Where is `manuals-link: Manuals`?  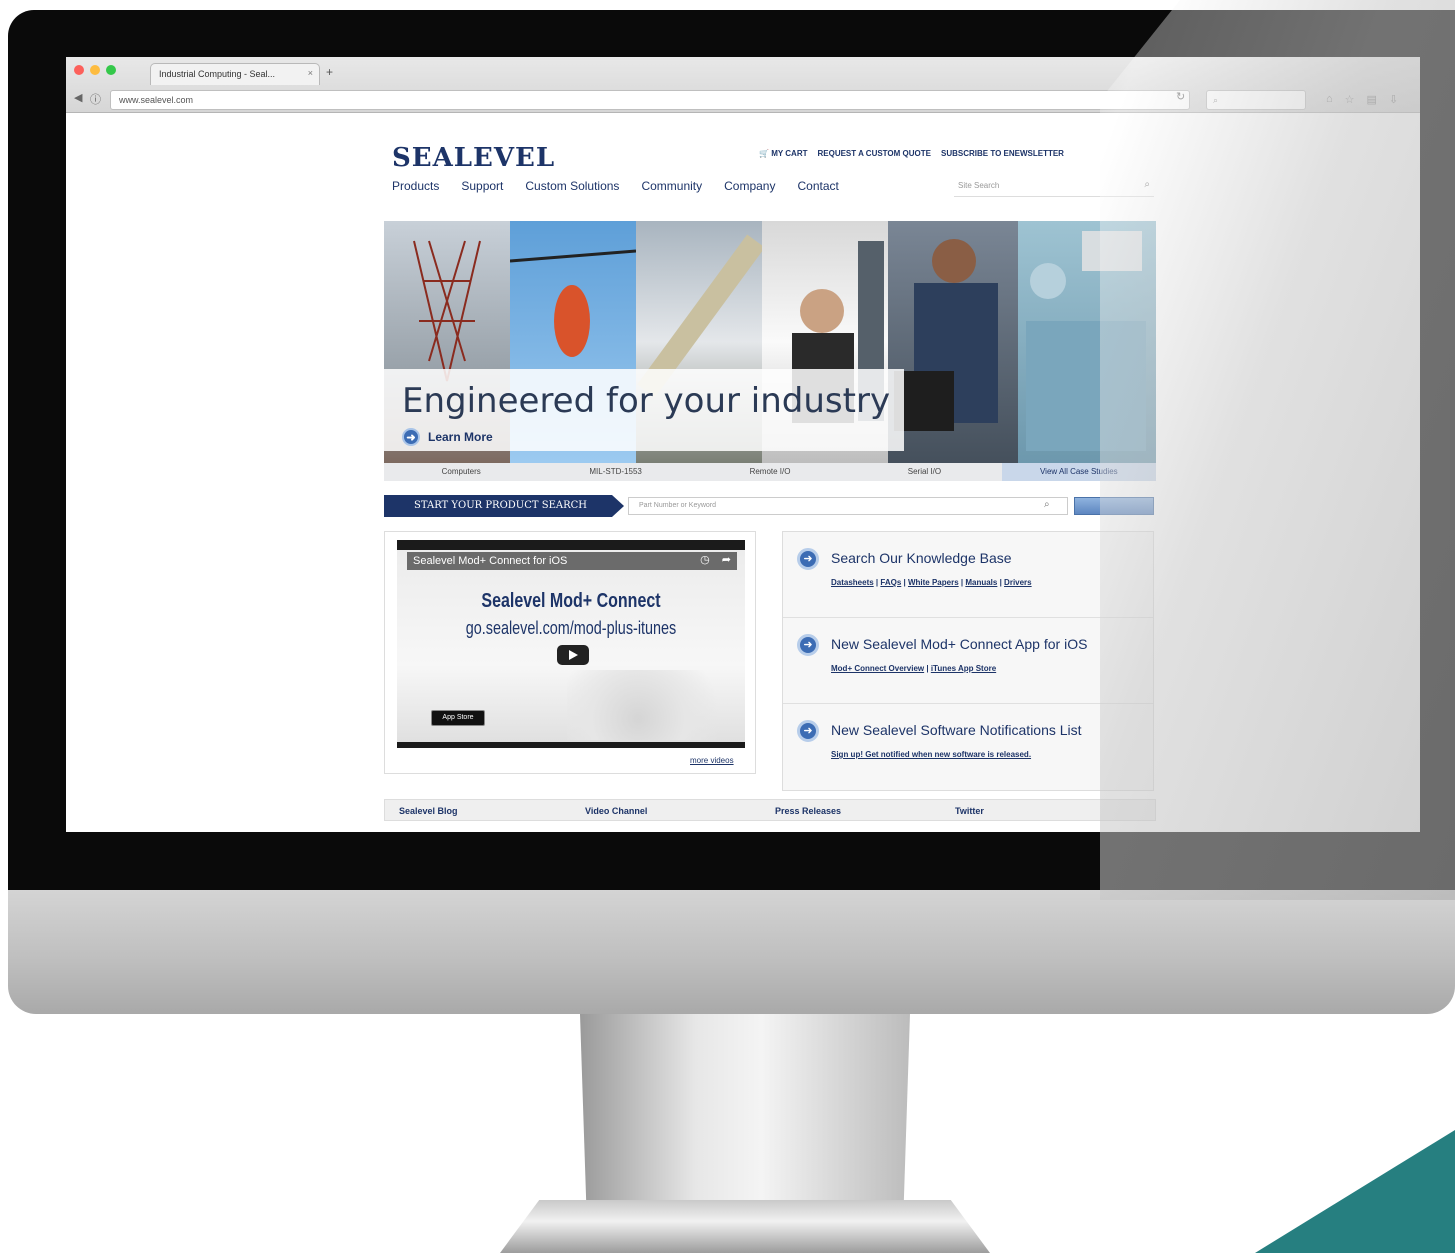 manuals-link: Manuals is located at coordinates (981, 582).